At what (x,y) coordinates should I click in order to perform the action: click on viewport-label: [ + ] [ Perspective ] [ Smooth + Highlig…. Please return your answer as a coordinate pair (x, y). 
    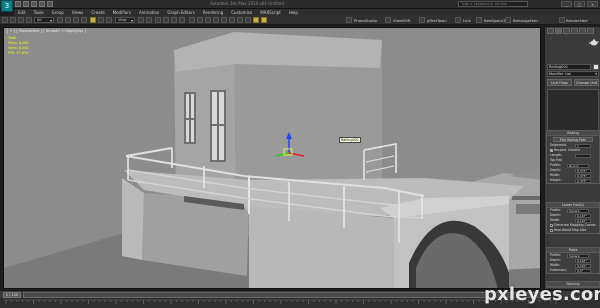
    Looking at the image, I should click on (46, 31).